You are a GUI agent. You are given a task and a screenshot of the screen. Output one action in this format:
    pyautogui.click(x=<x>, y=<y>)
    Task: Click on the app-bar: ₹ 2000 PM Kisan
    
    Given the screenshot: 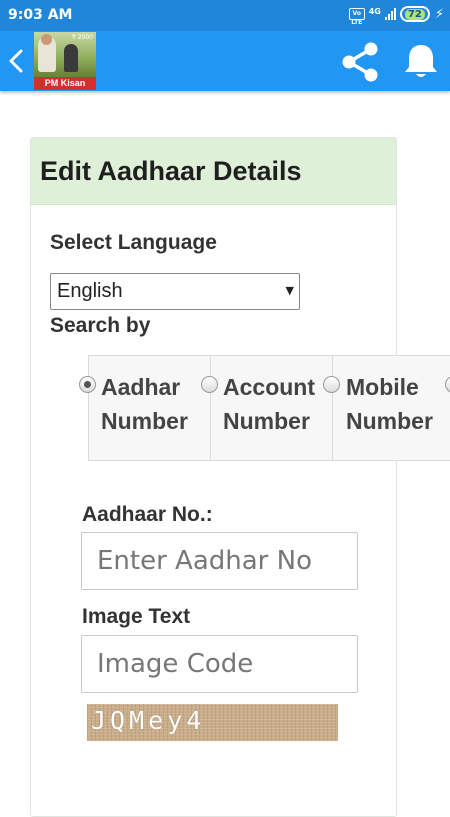 What is the action you would take?
    pyautogui.click(x=225, y=61)
    